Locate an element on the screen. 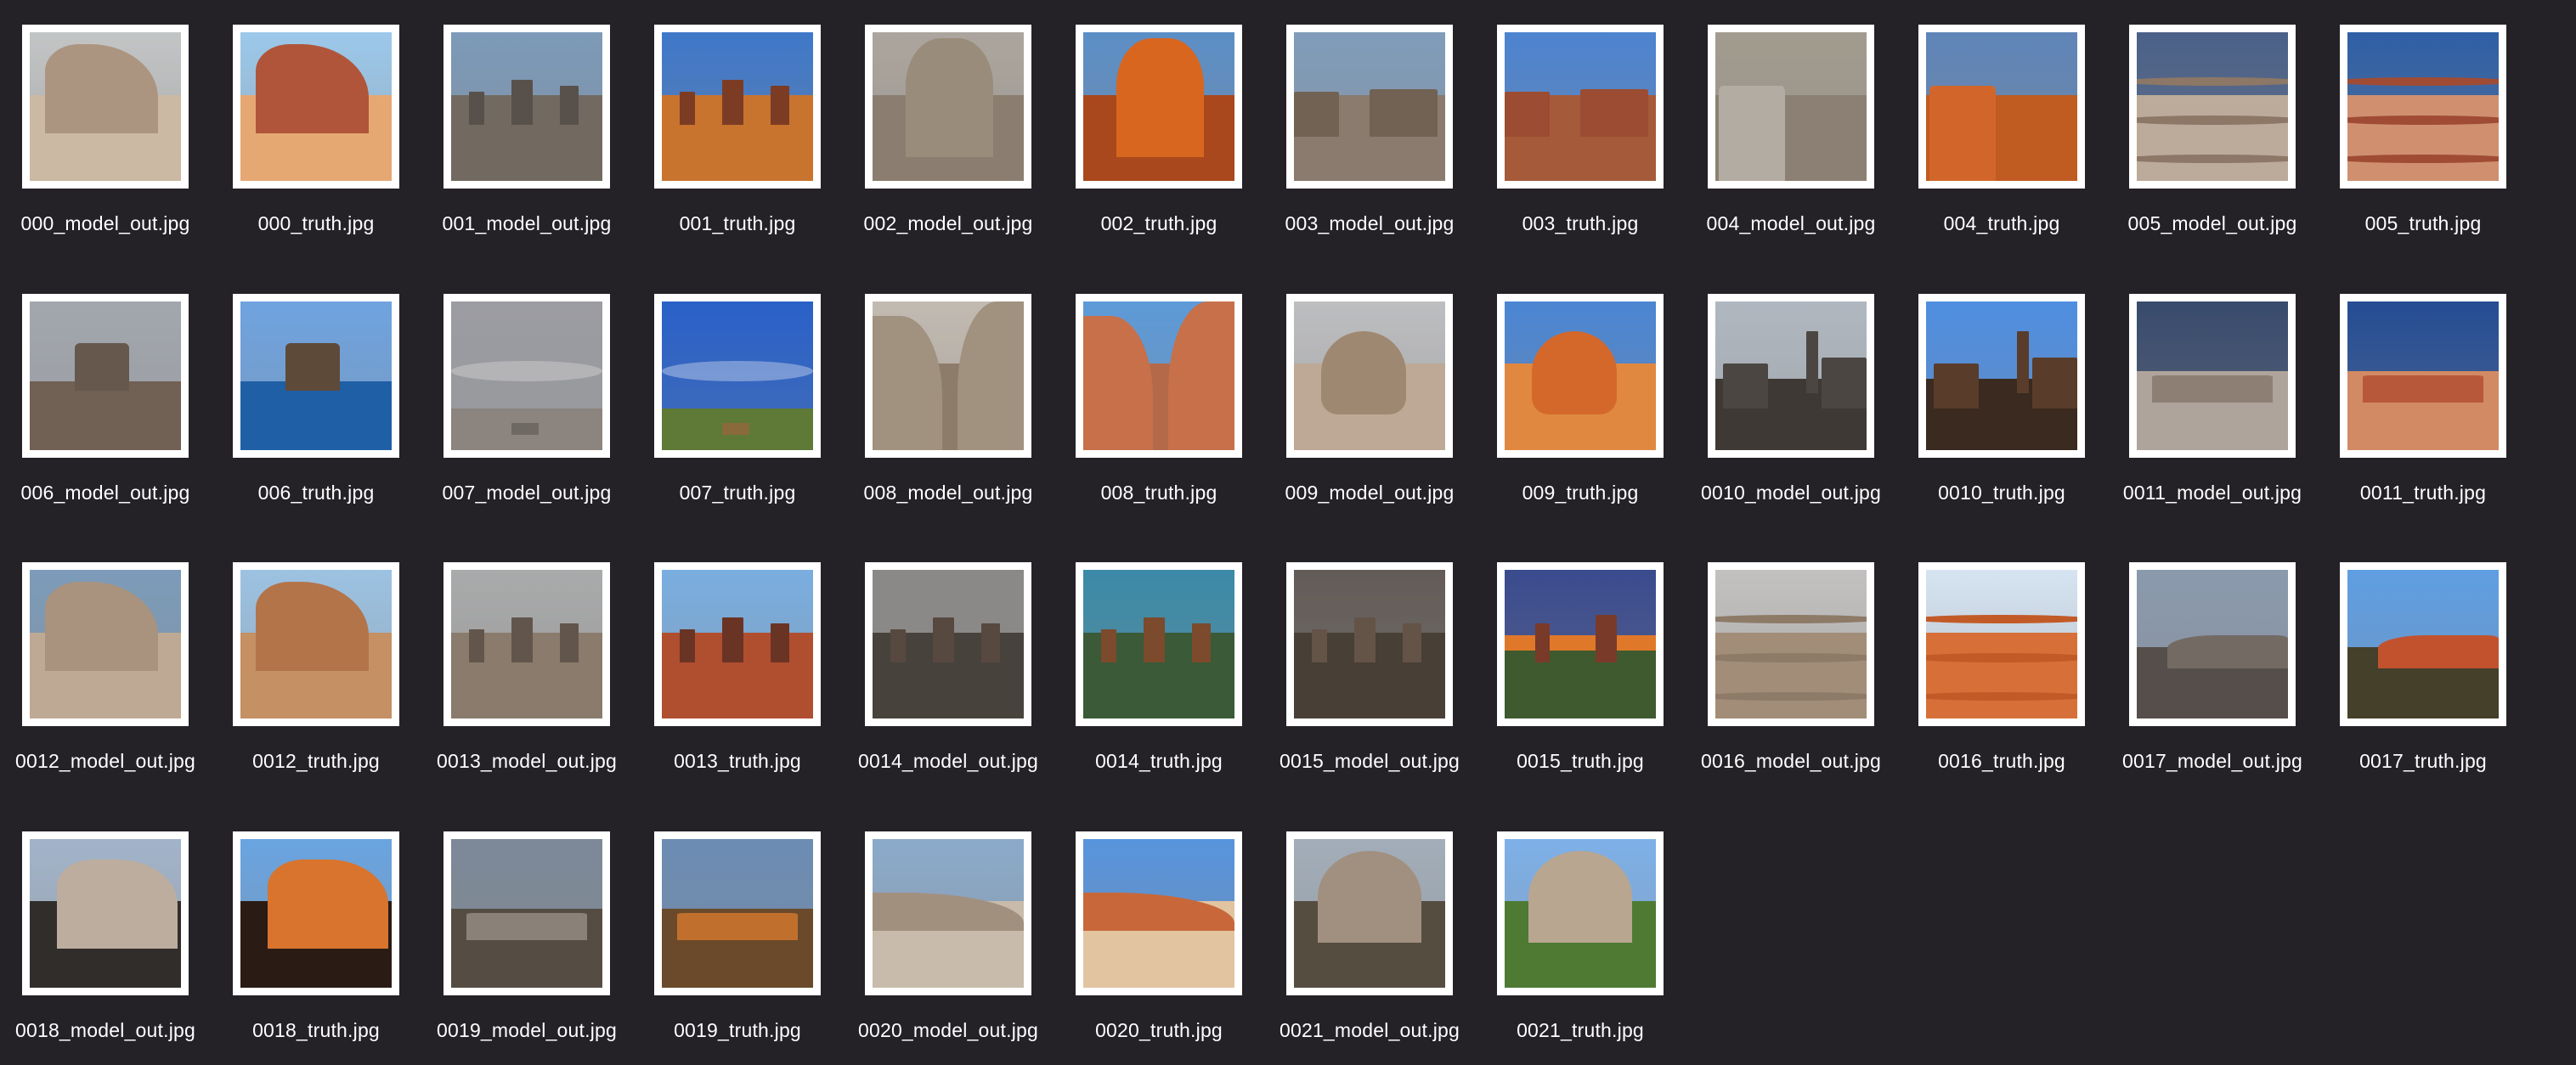  file-item: 001_truth.jpg is located at coordinates (737, 119).